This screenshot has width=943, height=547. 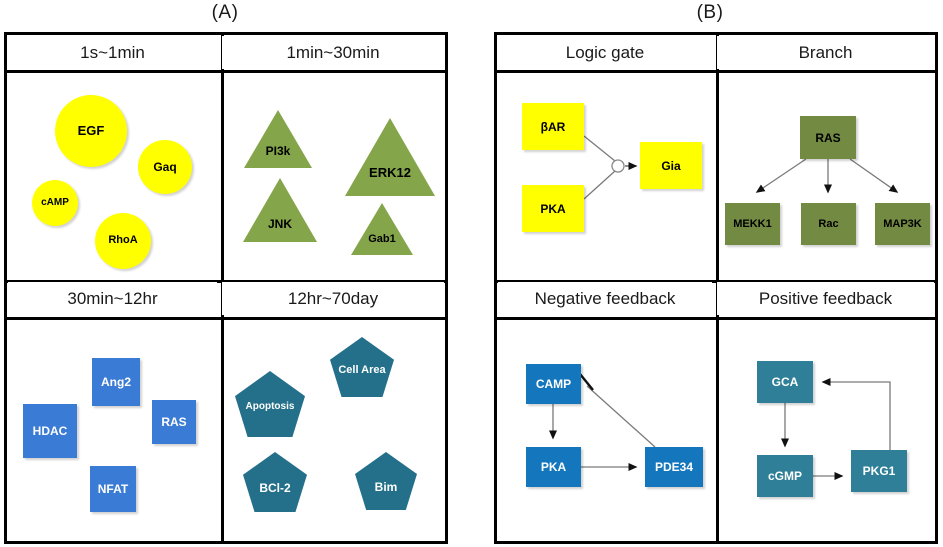 I want to click on quad-header-30min-12hr: 30min~12hr, so click(x=112, y=298).